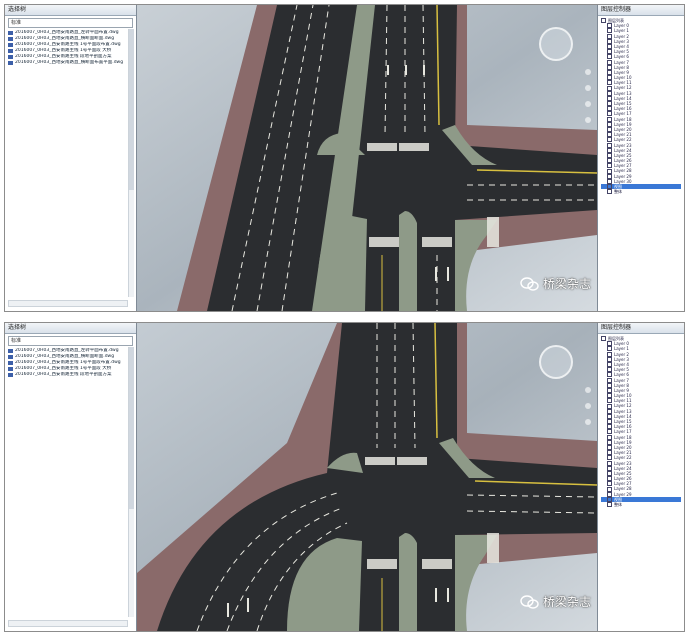  I want to click on list-item: 2016007_0H03_西安南路主线 段地平剖面方案, so click(70, 375).